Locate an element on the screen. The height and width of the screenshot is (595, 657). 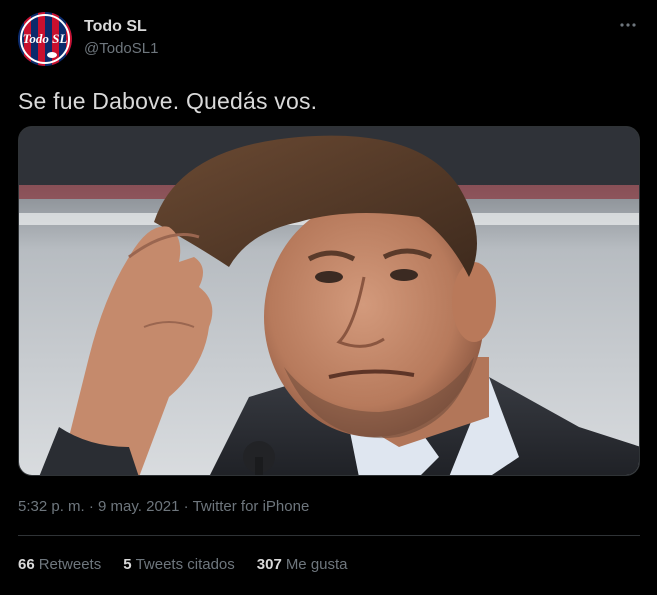
tweet-stats: 66 Retweets 5 Tweets citados 307 Me gusta is located at coordinates (183, 564).